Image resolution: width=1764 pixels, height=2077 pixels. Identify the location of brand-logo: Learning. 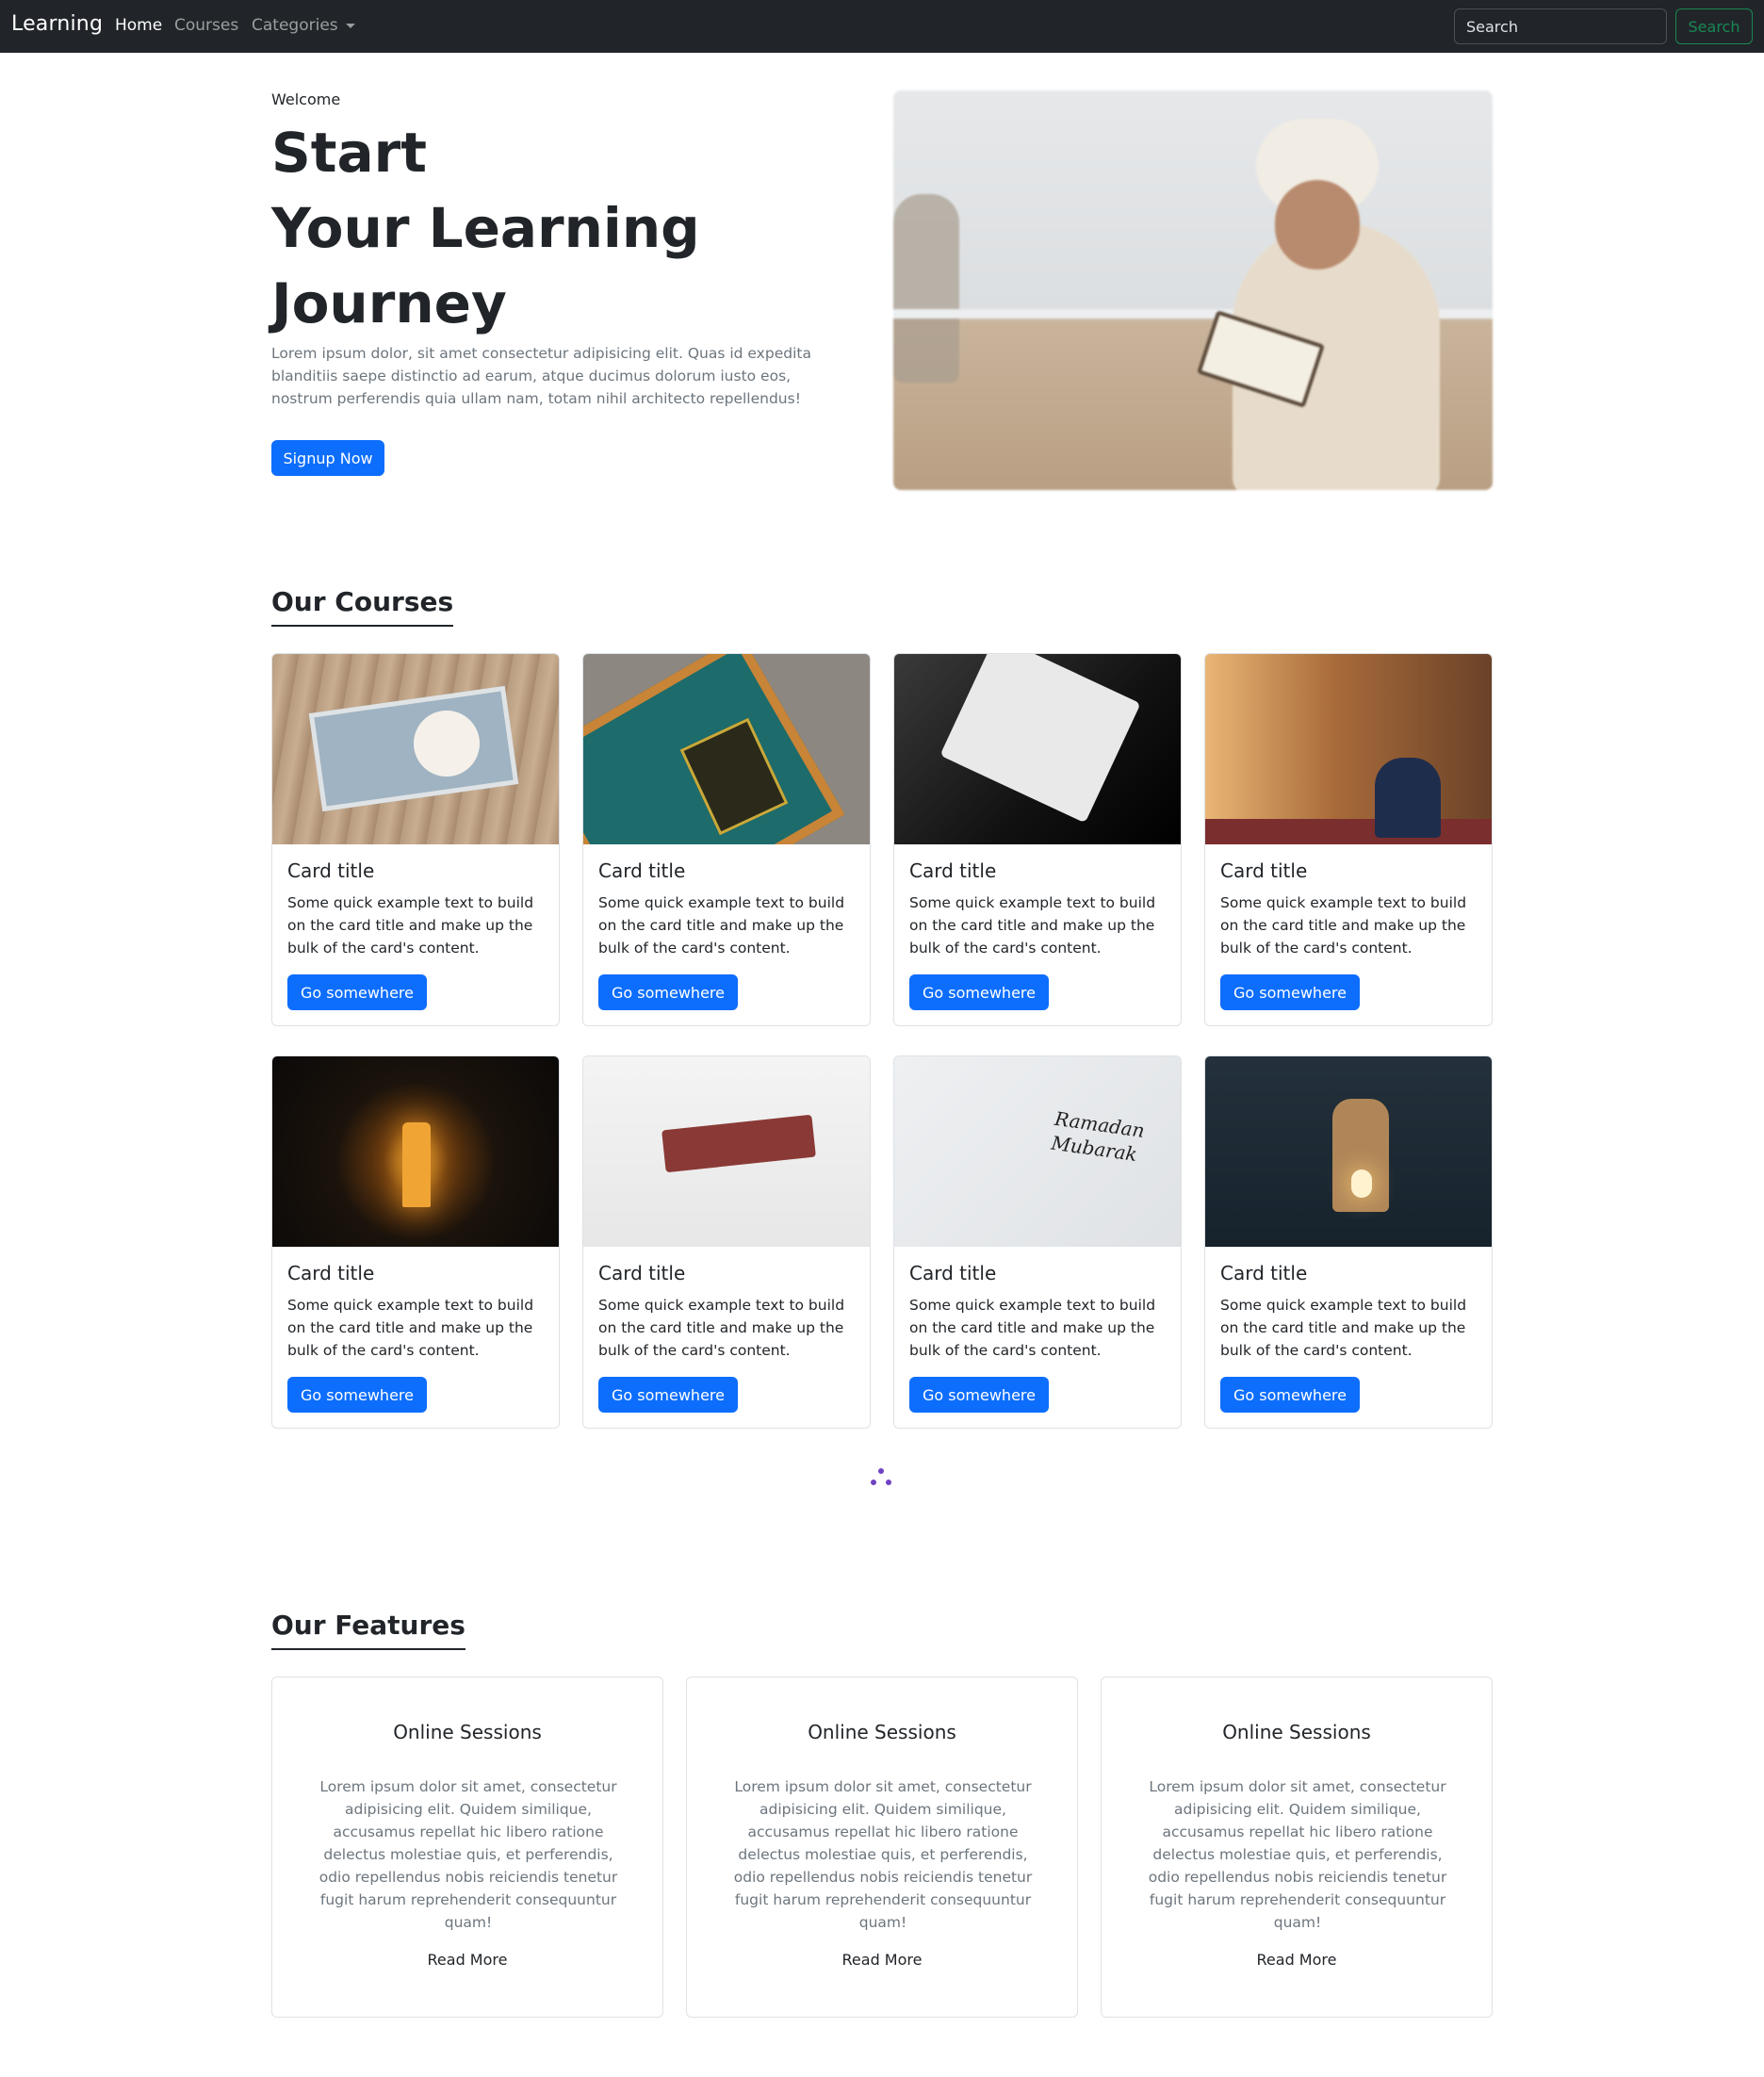
(57, 24).